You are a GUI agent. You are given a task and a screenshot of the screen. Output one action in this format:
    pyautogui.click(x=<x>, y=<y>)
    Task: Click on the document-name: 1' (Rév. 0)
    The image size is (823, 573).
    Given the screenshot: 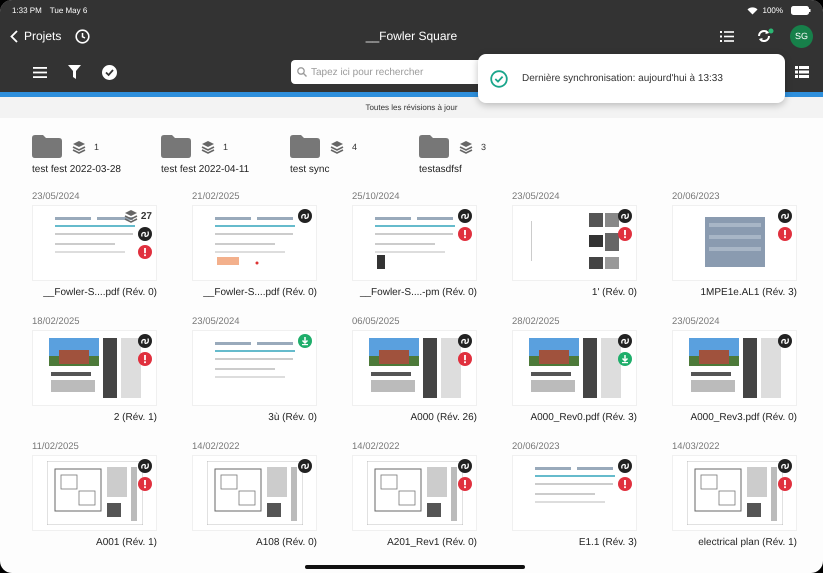 What is the action you would take?
    pyautogui.click(x=614, y=292)
    